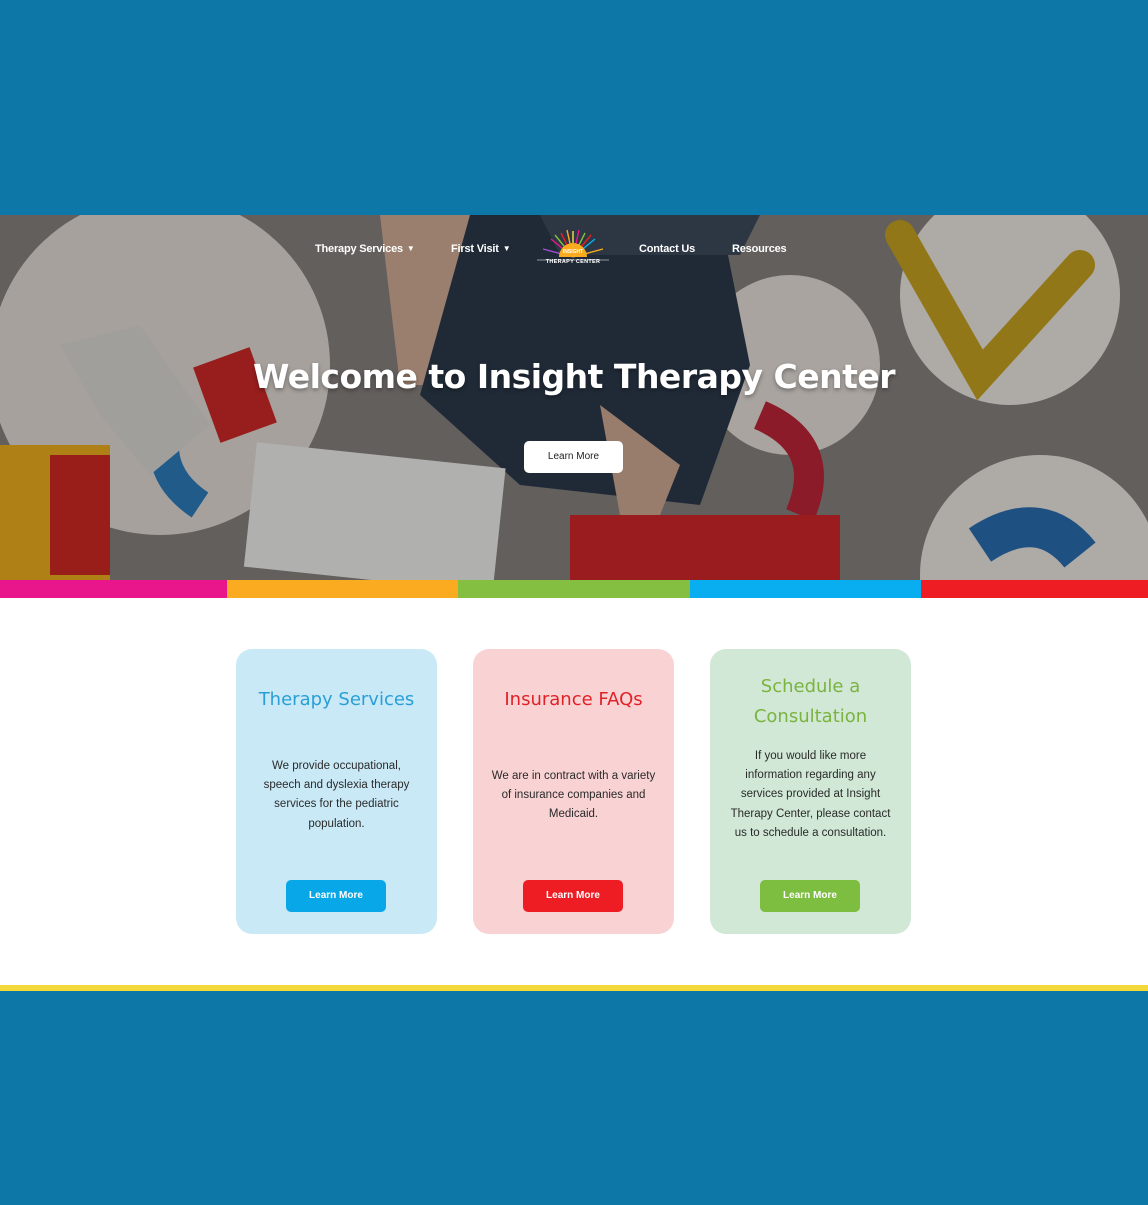  I want to click on color-stripe-blue, so click(805, 589).